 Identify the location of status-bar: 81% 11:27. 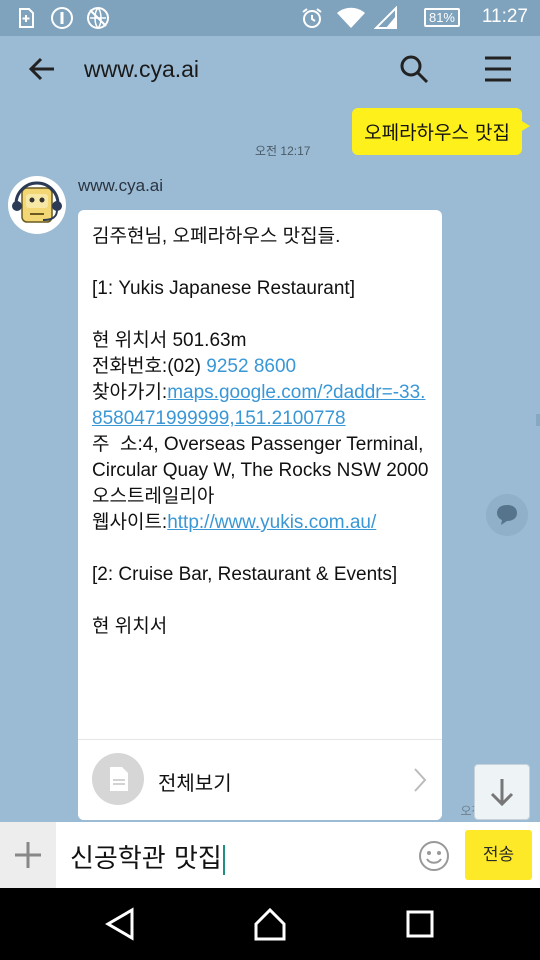
(270, 18).